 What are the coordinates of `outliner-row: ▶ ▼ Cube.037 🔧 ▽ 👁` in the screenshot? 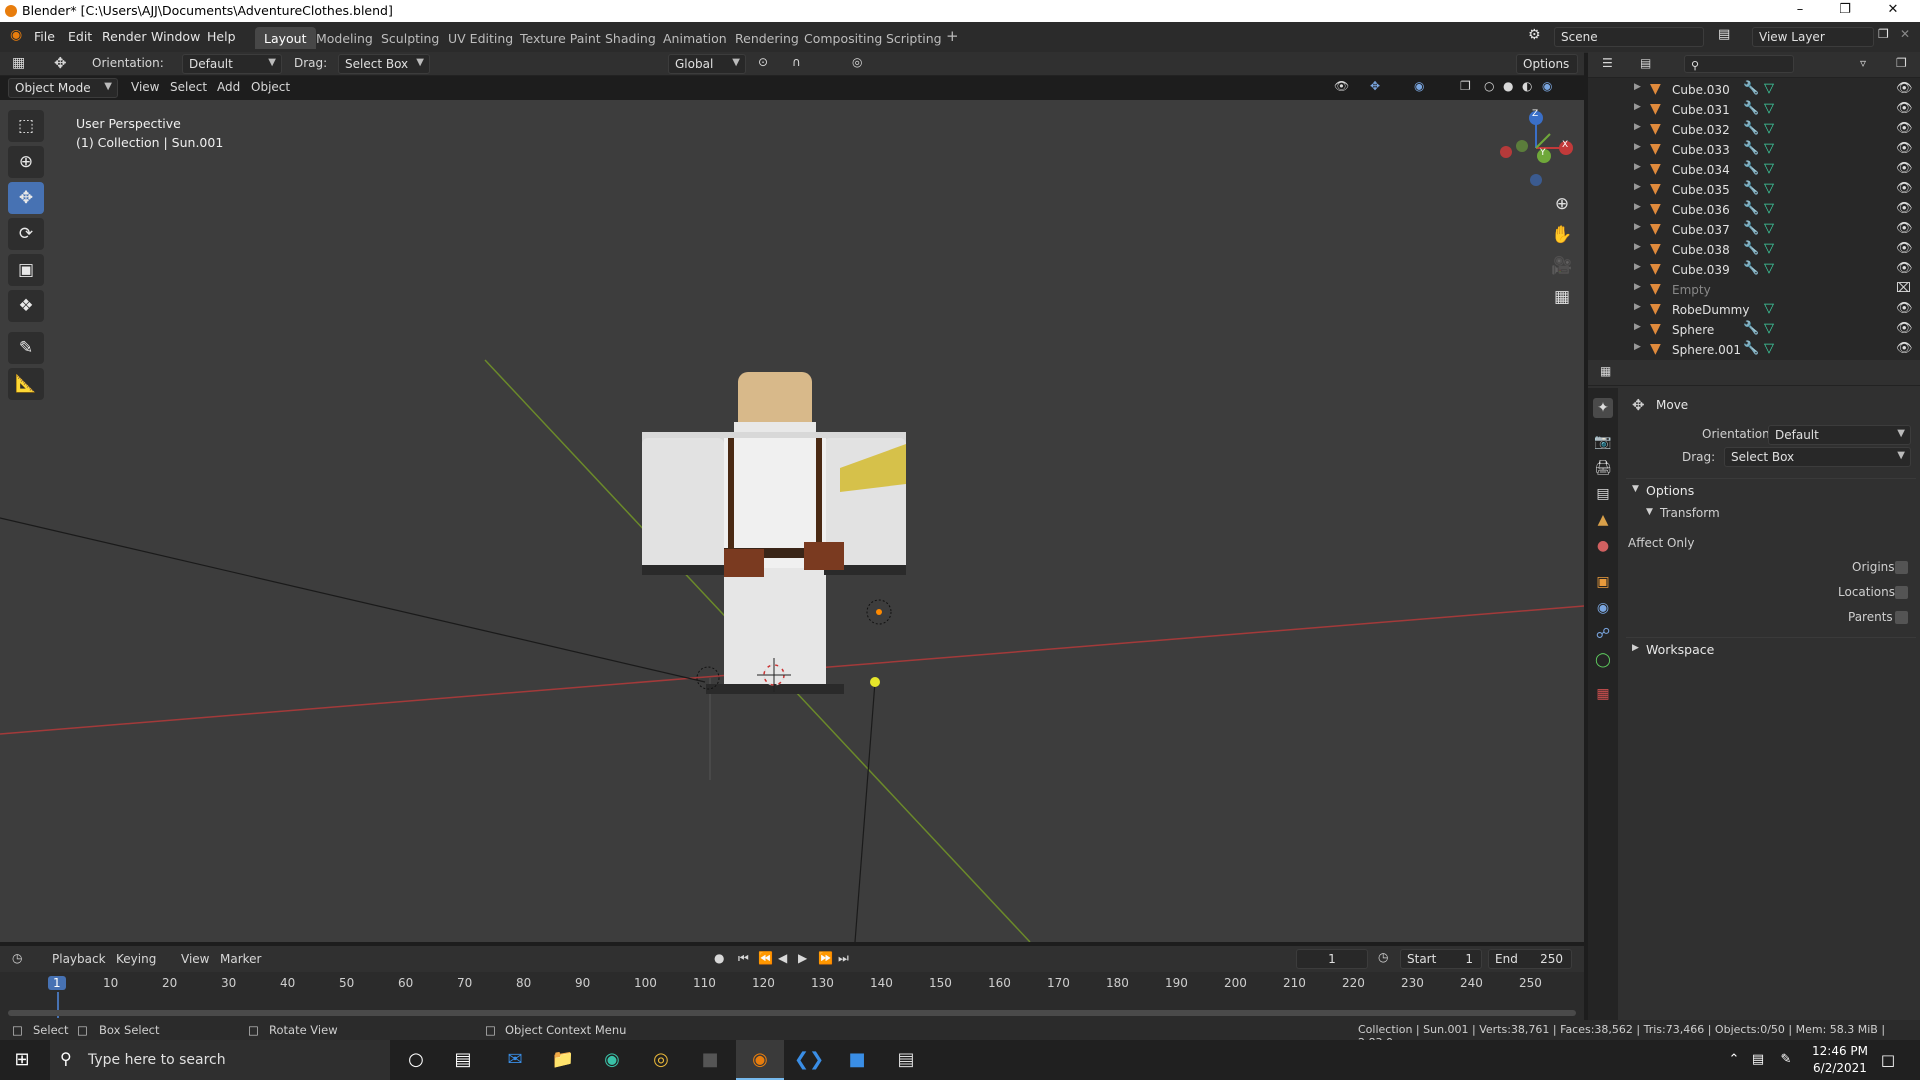 It's located at (1754, 230).